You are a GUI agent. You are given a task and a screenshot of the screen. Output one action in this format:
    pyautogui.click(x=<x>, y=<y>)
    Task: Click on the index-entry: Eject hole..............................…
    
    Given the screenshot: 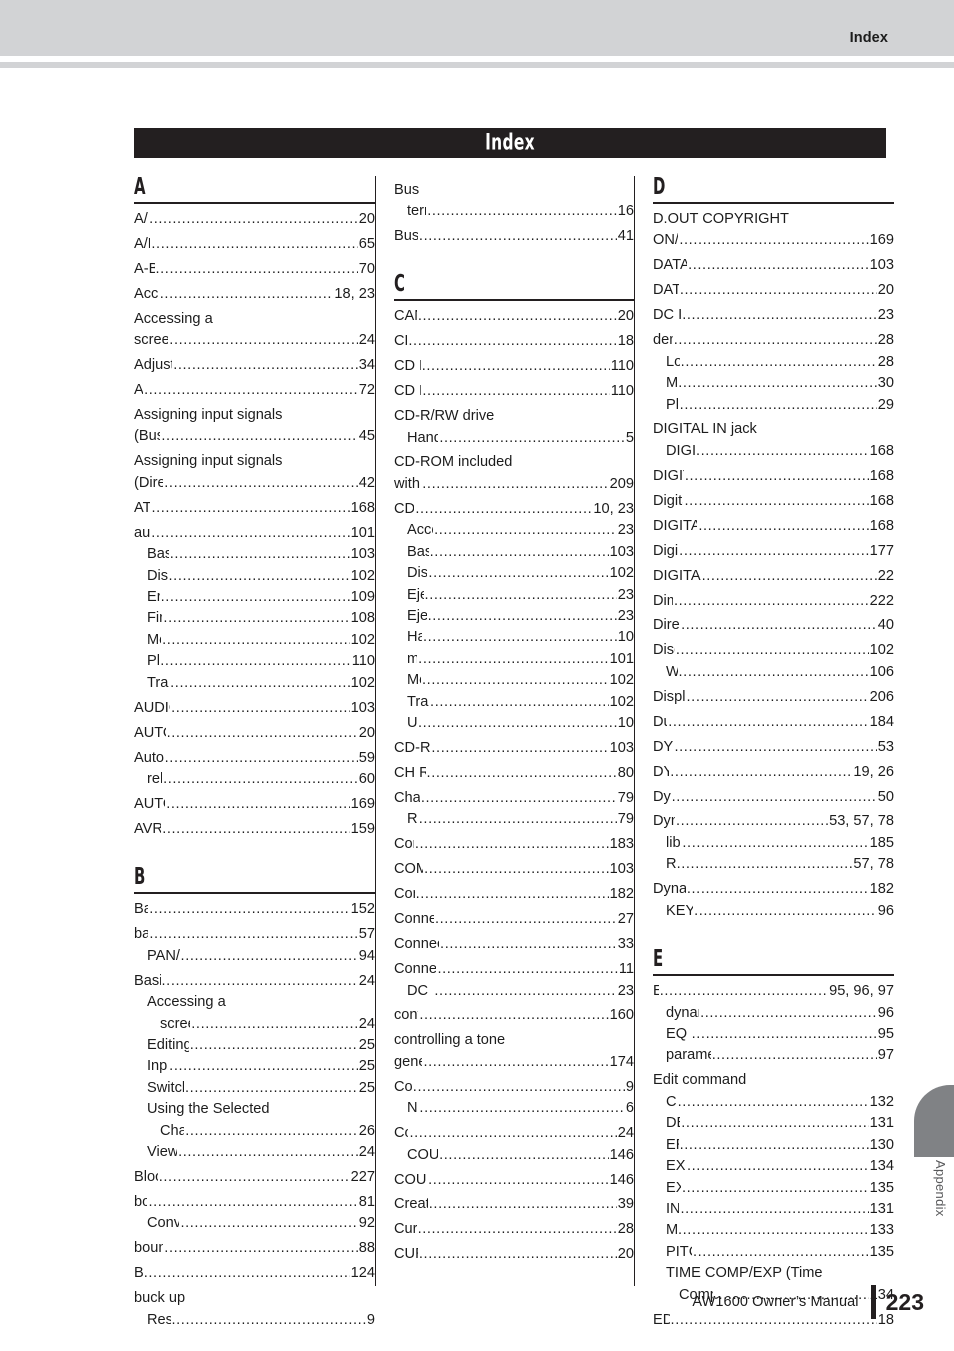 What is the action you would take?
    pyautogui.click(x=514, y=595)
    